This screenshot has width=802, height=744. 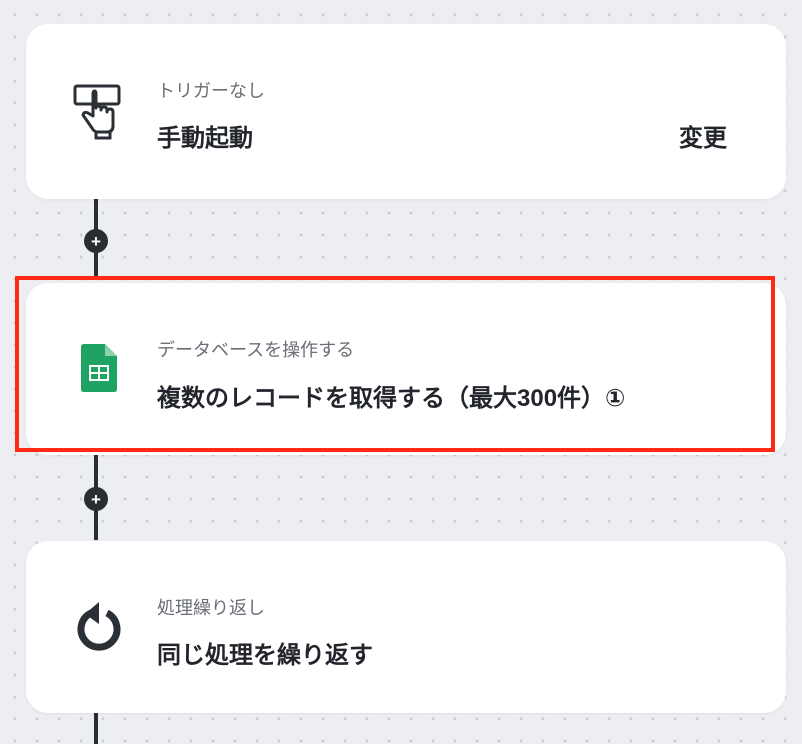 I want to click on loop-icon, so click(x=99, y=626).